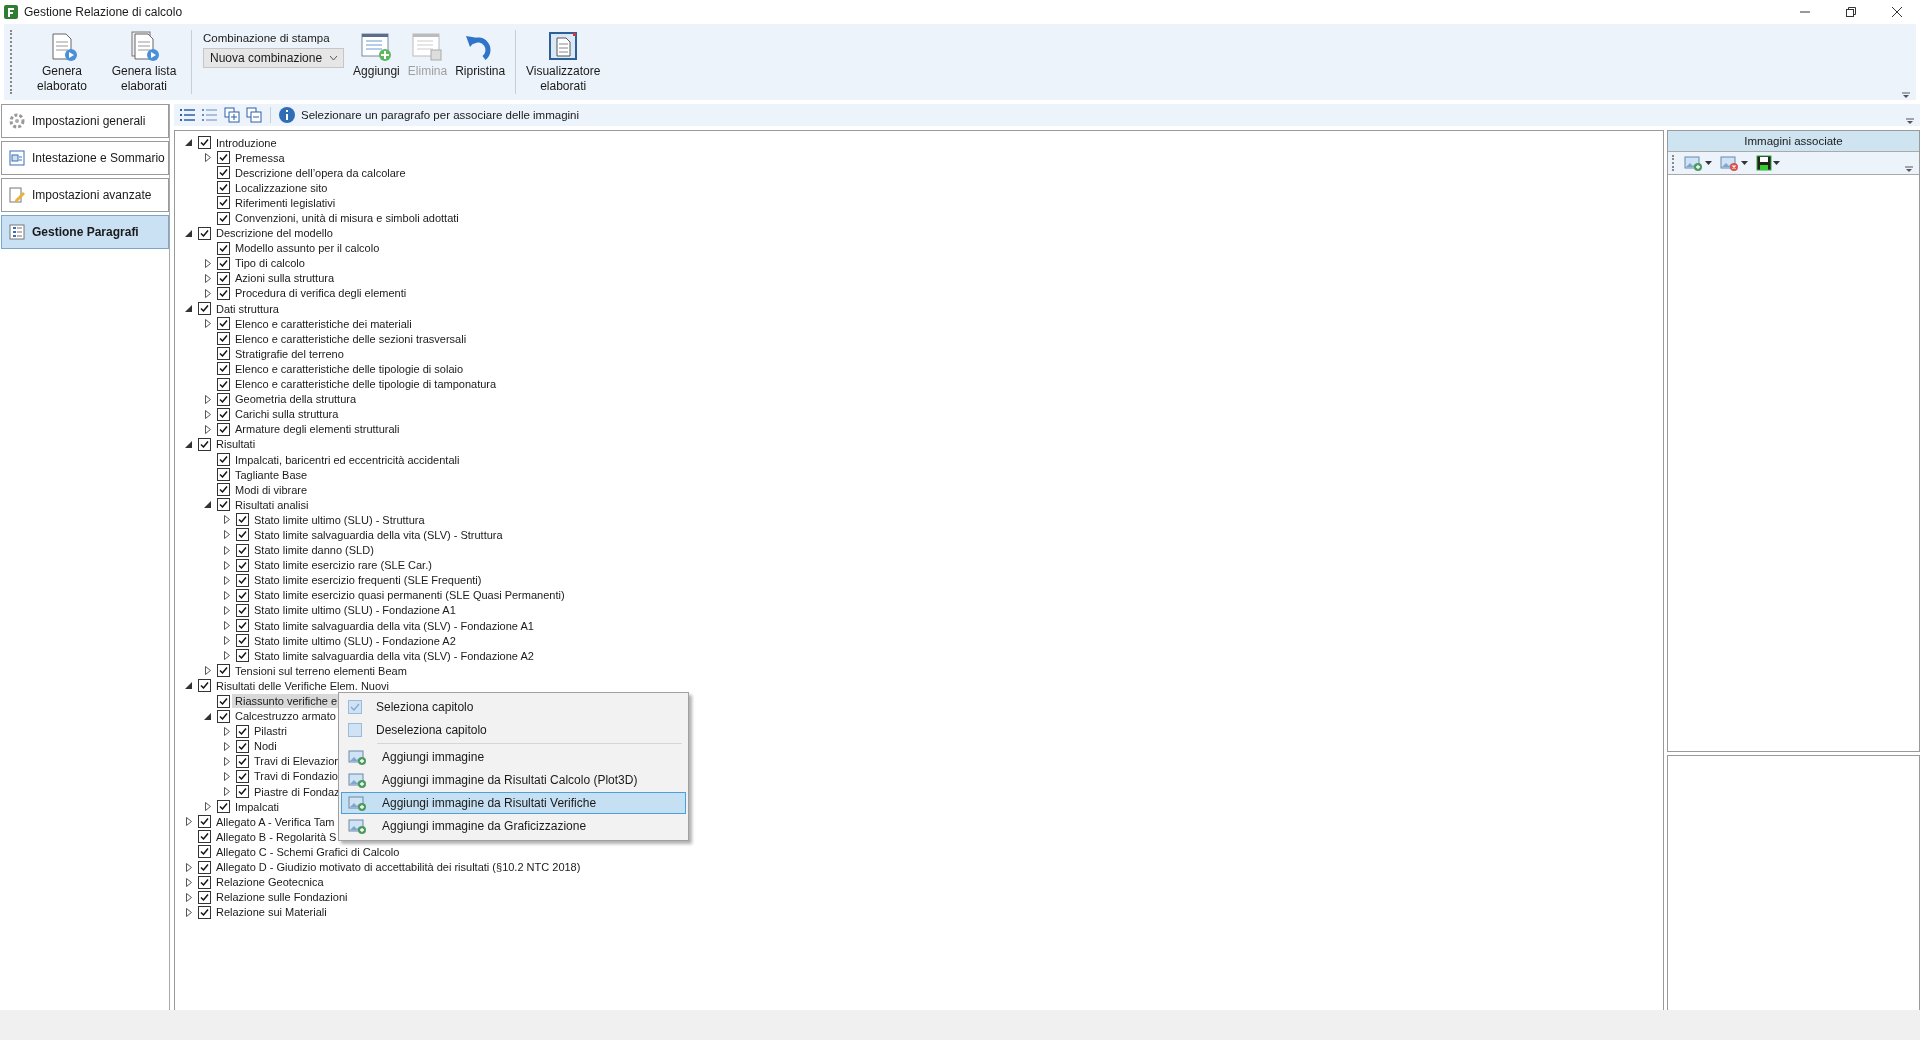  I want to click on tree-item: Procedura di verifica degli elementi, so click(321, 293).